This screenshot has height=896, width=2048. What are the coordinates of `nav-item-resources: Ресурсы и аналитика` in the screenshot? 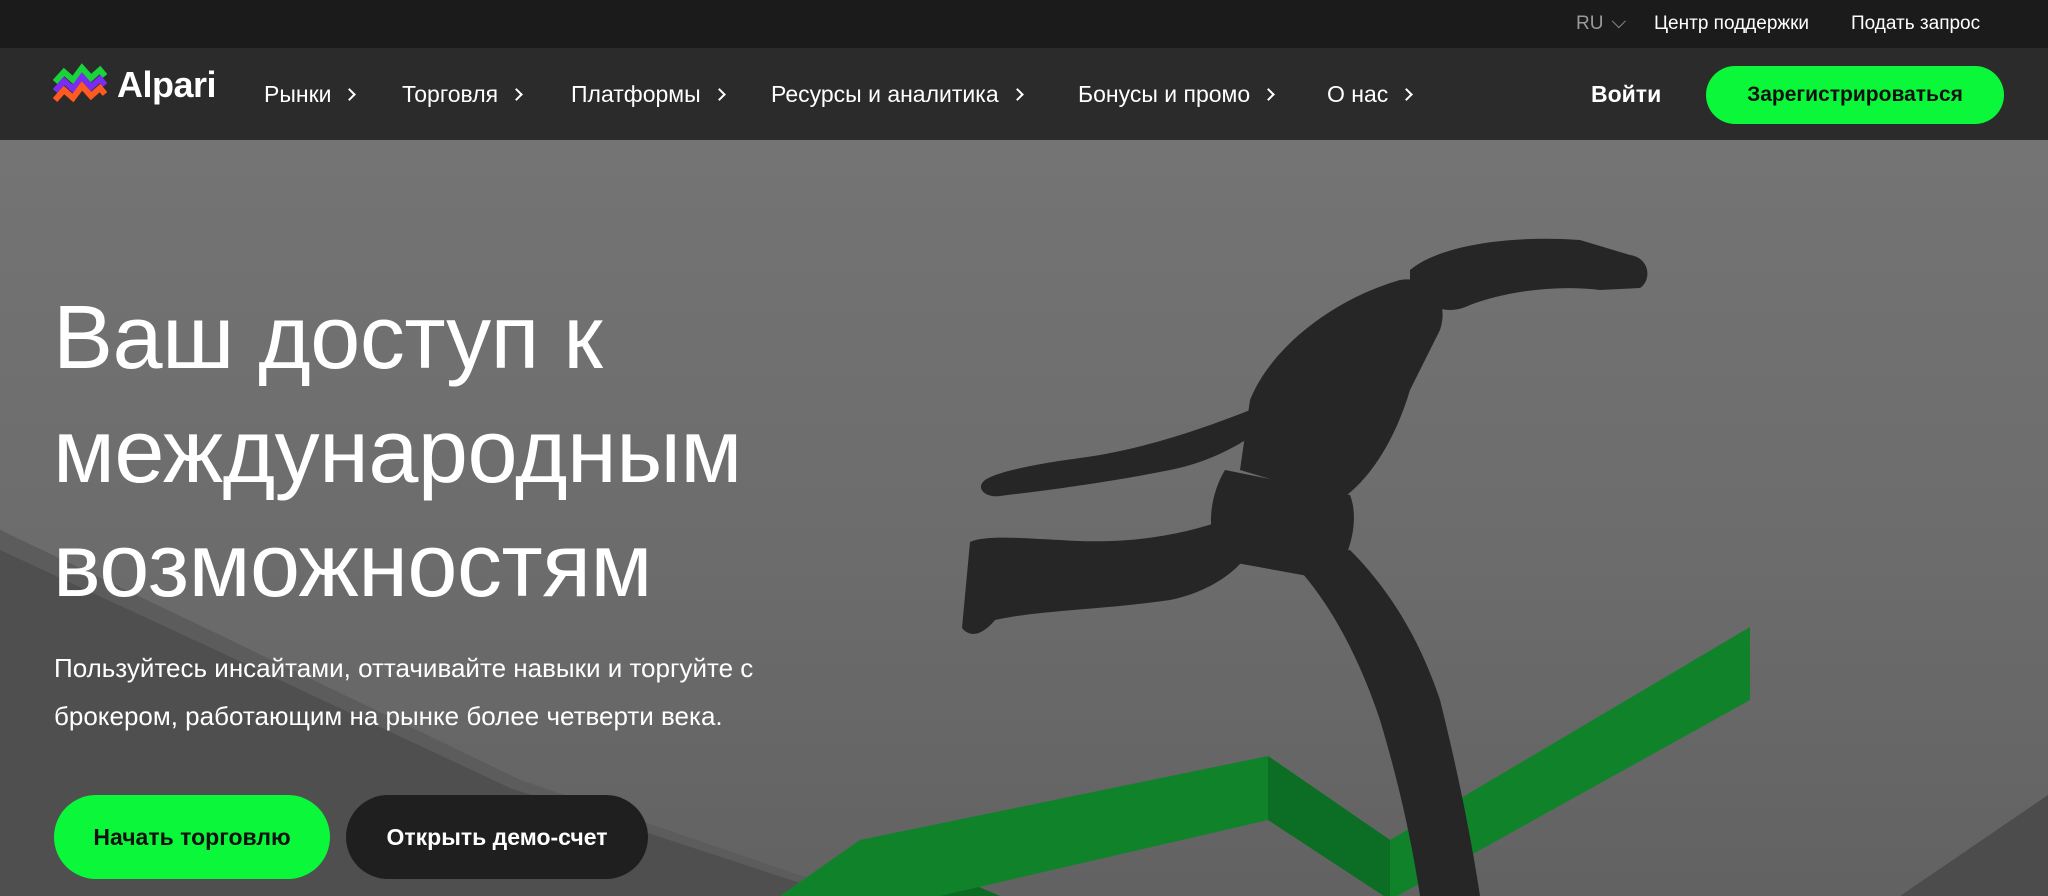 It's located at (897, 94).